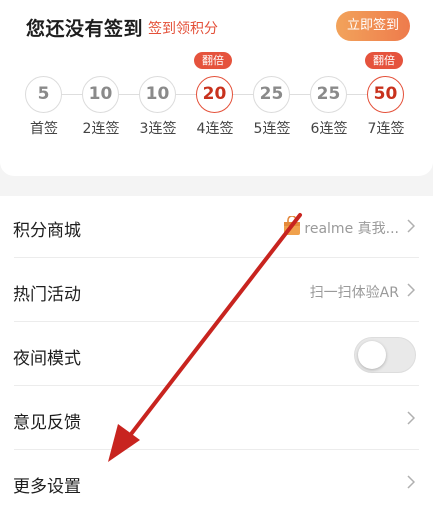 Image resolution: width=433 pixels, height=521 pixels. I want to click on shopping-bag-icon, so click(292, 225).